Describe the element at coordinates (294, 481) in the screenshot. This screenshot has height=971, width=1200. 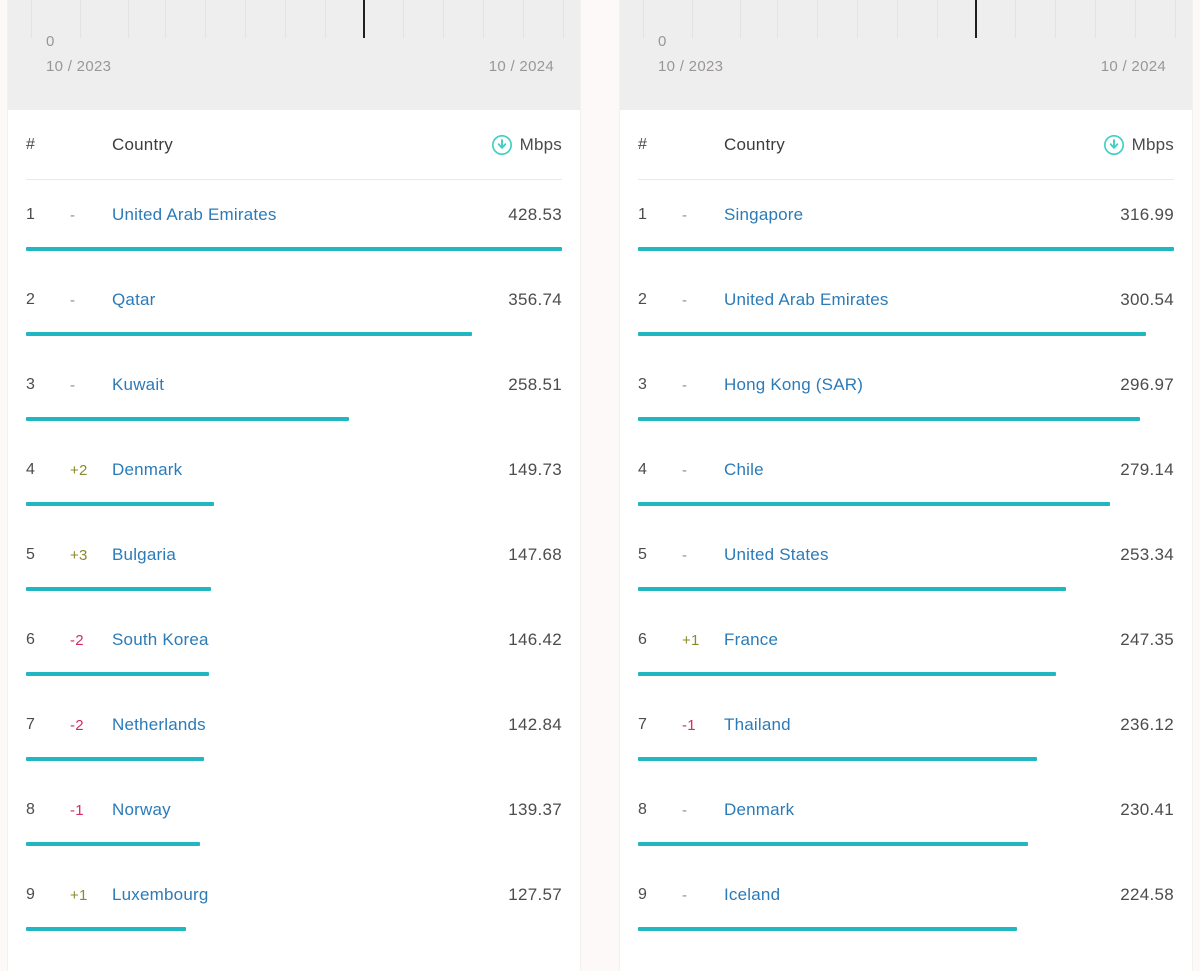
I see `table-row: 4 +2 Denmark 149.73` at that location.